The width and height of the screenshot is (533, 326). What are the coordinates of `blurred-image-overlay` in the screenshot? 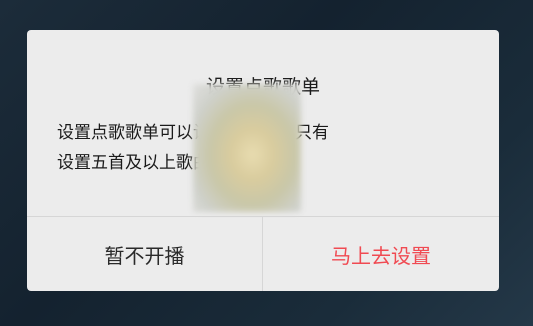 It's located at (247, 148).